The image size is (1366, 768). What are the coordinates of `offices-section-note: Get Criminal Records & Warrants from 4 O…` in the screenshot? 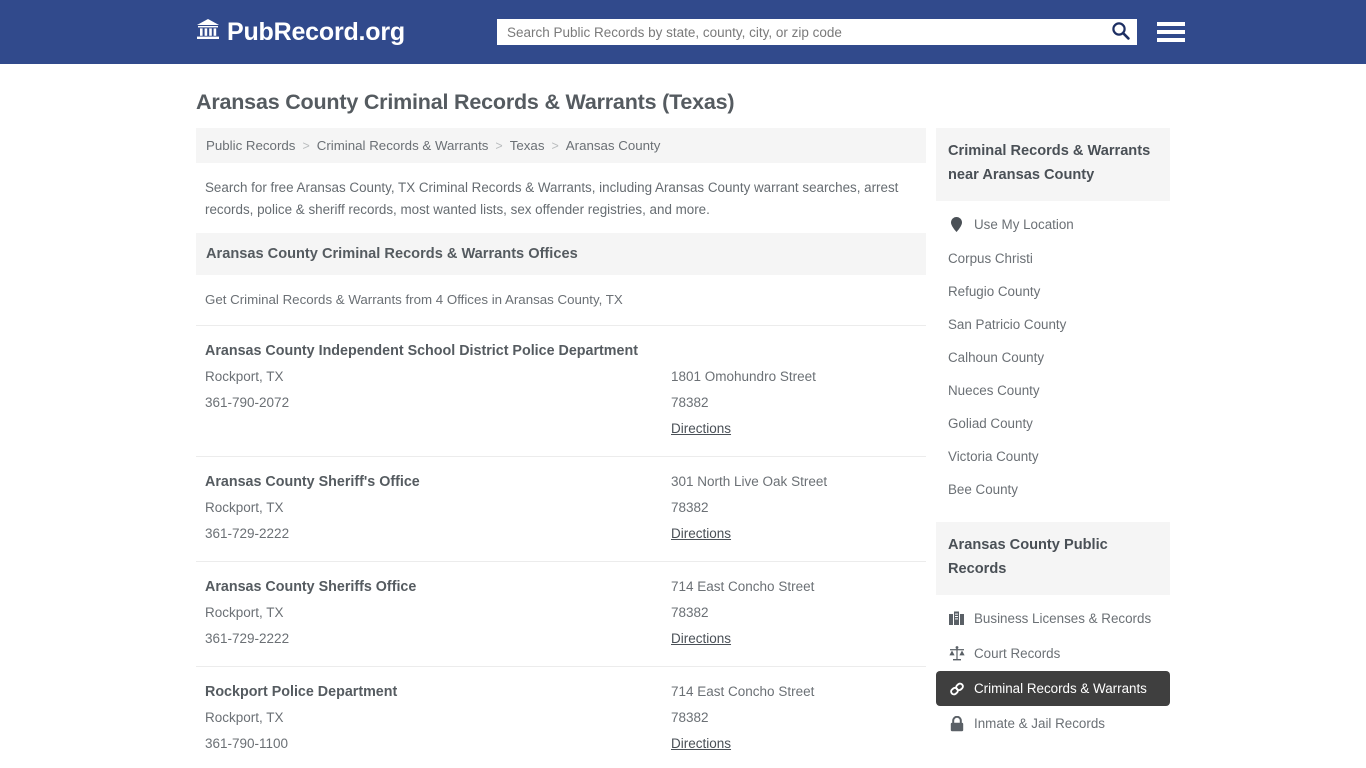 It's located at (414, 299).